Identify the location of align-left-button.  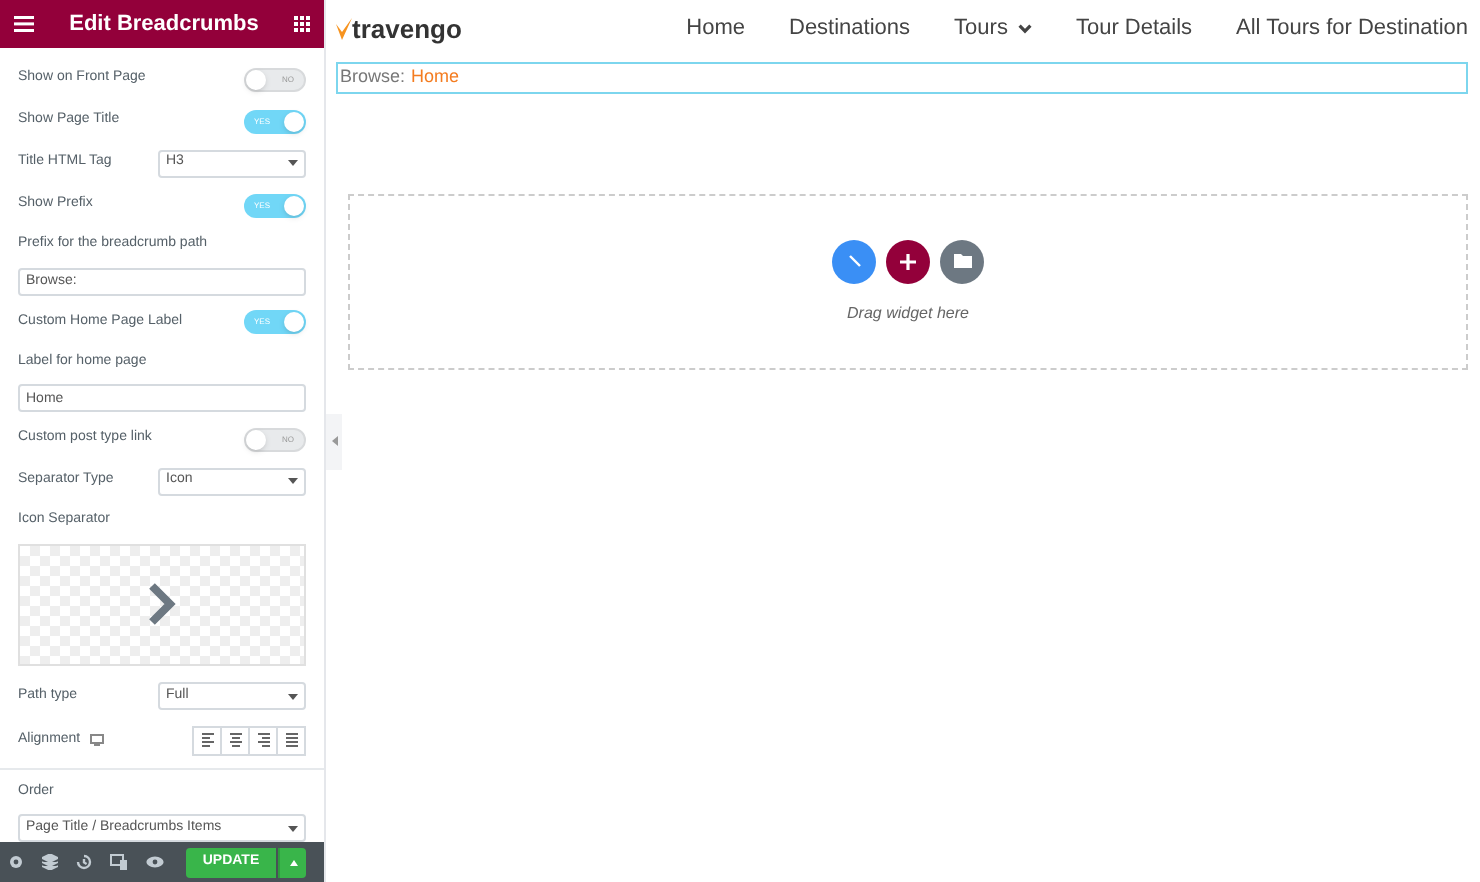
(207, 740).